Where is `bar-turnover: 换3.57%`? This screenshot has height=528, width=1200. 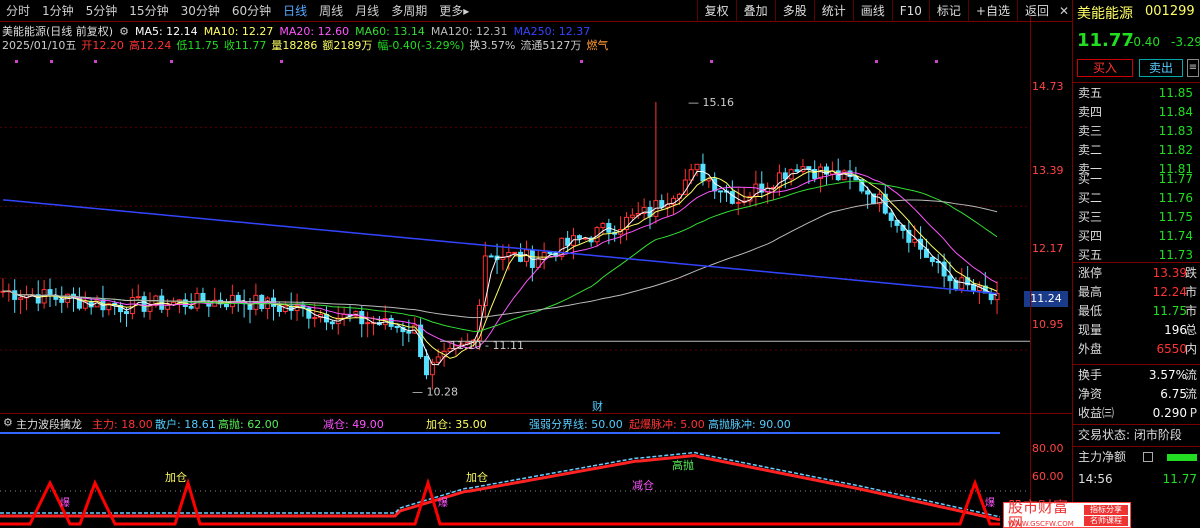
bar-turnover: 换3.57% is located at coordinates (492, 45).